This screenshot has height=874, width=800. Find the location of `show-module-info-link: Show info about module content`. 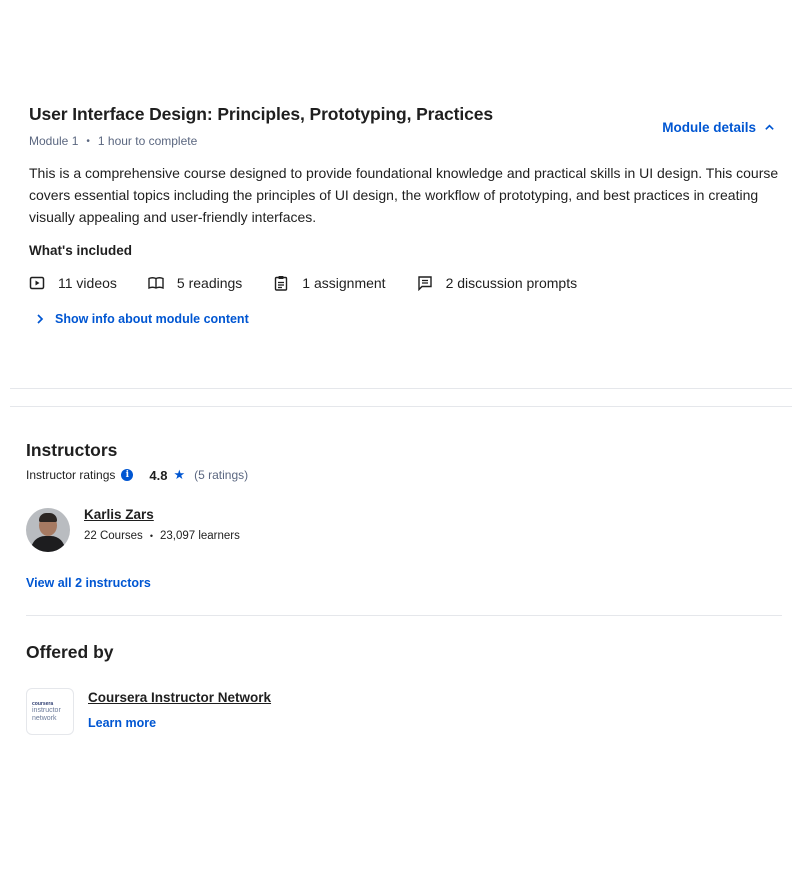

show-module-info-link: Show info about module content is located at coordinates (408, 319).